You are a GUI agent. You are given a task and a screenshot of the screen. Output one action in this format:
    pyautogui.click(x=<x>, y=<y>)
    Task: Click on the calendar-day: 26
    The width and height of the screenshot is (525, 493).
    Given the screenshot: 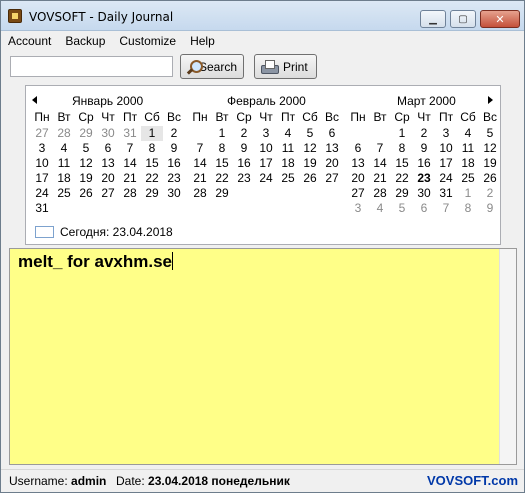 What is the action you would take?
    pyautogui.click(x=310, y=178)
    